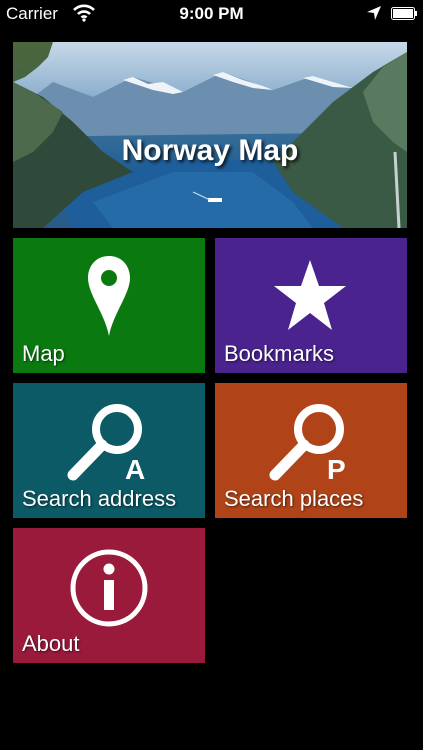  What do you see at coordinates (99, 498) in the screenshot?
I see `search-address-tile-label: Search address` at bounding box center [99, 498].